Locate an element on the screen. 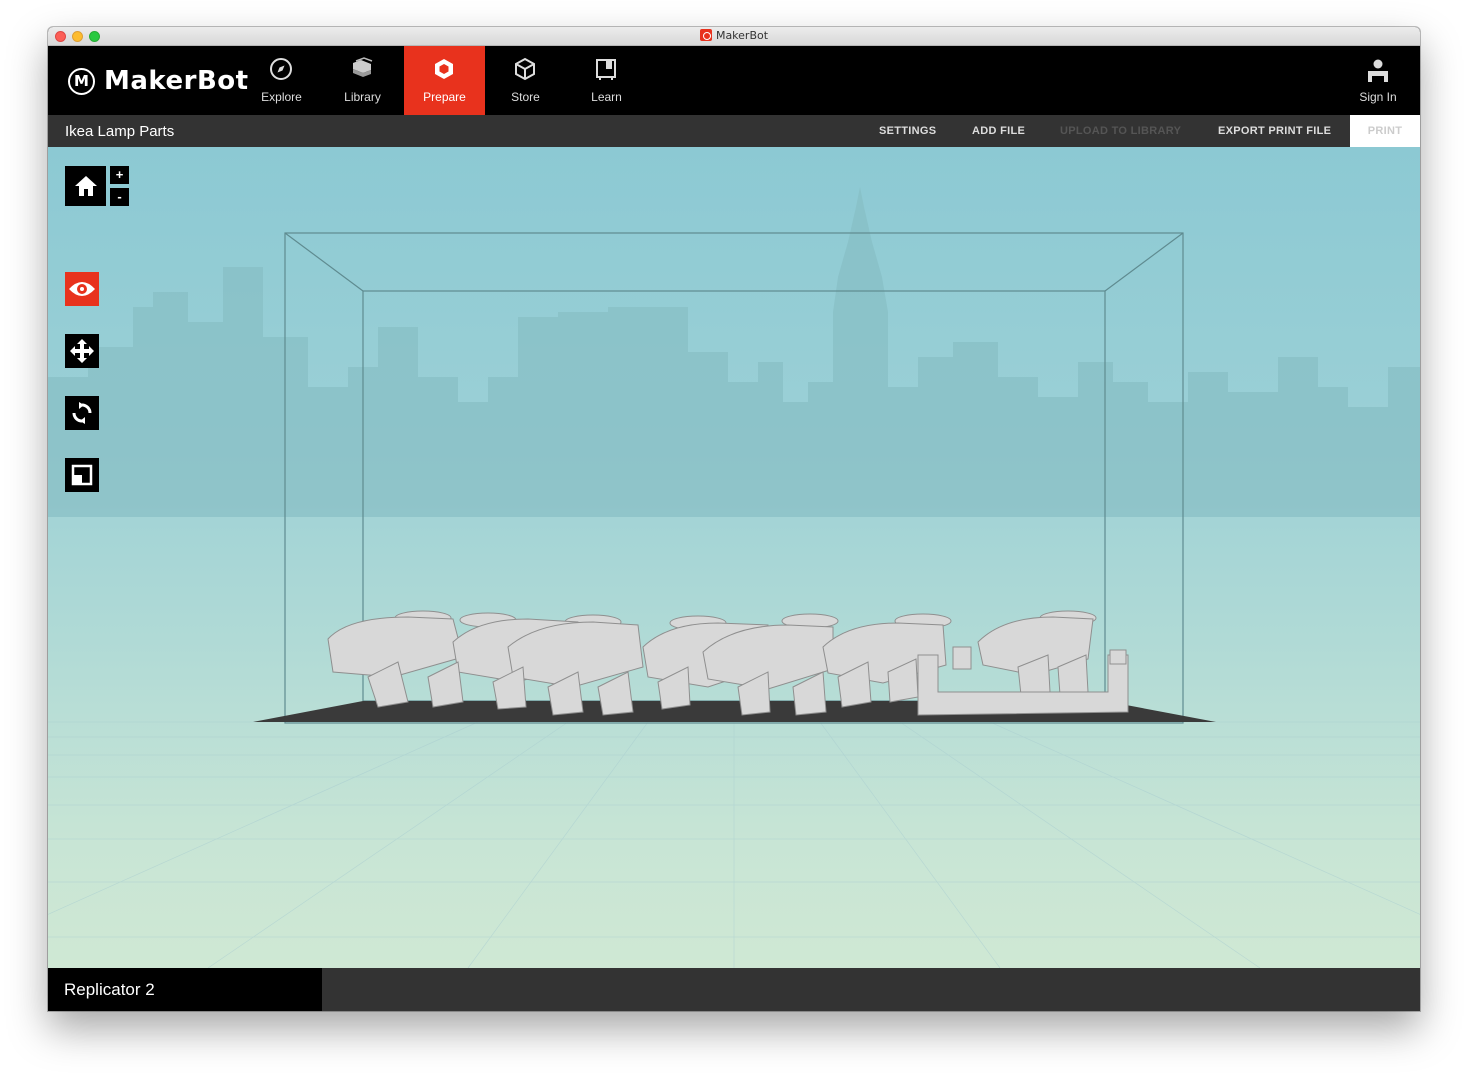 The width and height of the screenshot is (1468, 1080). title-bar: MakerBot is located at coordinates (734, 36).